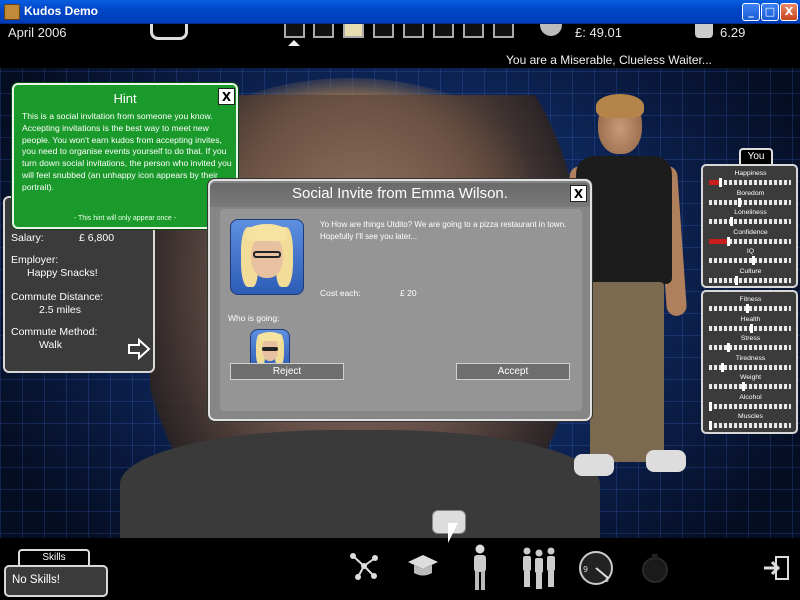 The width and height of the screenshot is (800, 600). I want to click on employer-label: Employer:, so click(35, 260).